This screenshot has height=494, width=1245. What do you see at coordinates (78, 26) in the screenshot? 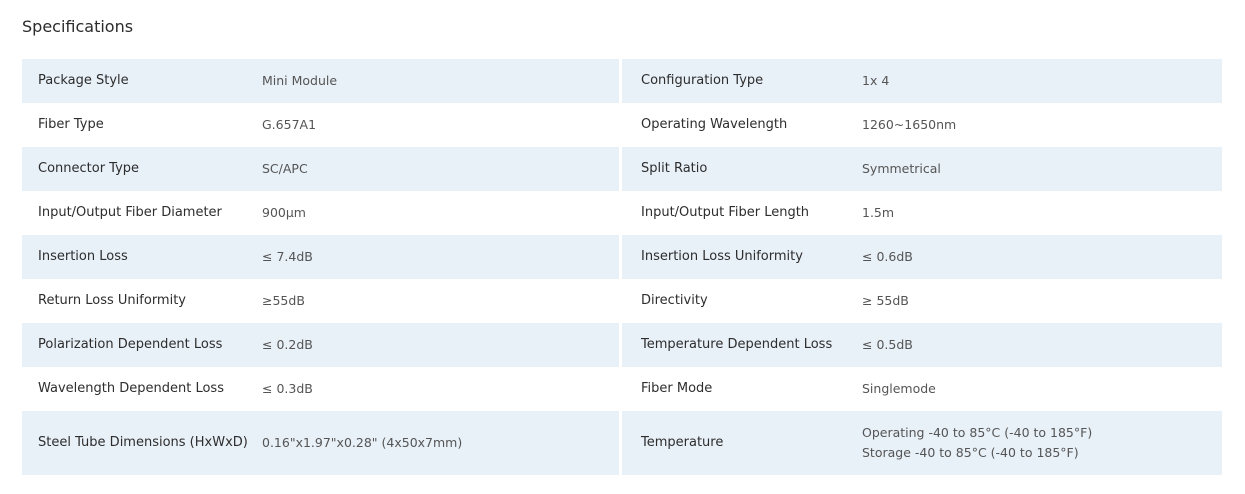
I see `section-heading: Specifications` at bounding box center [78, 26].